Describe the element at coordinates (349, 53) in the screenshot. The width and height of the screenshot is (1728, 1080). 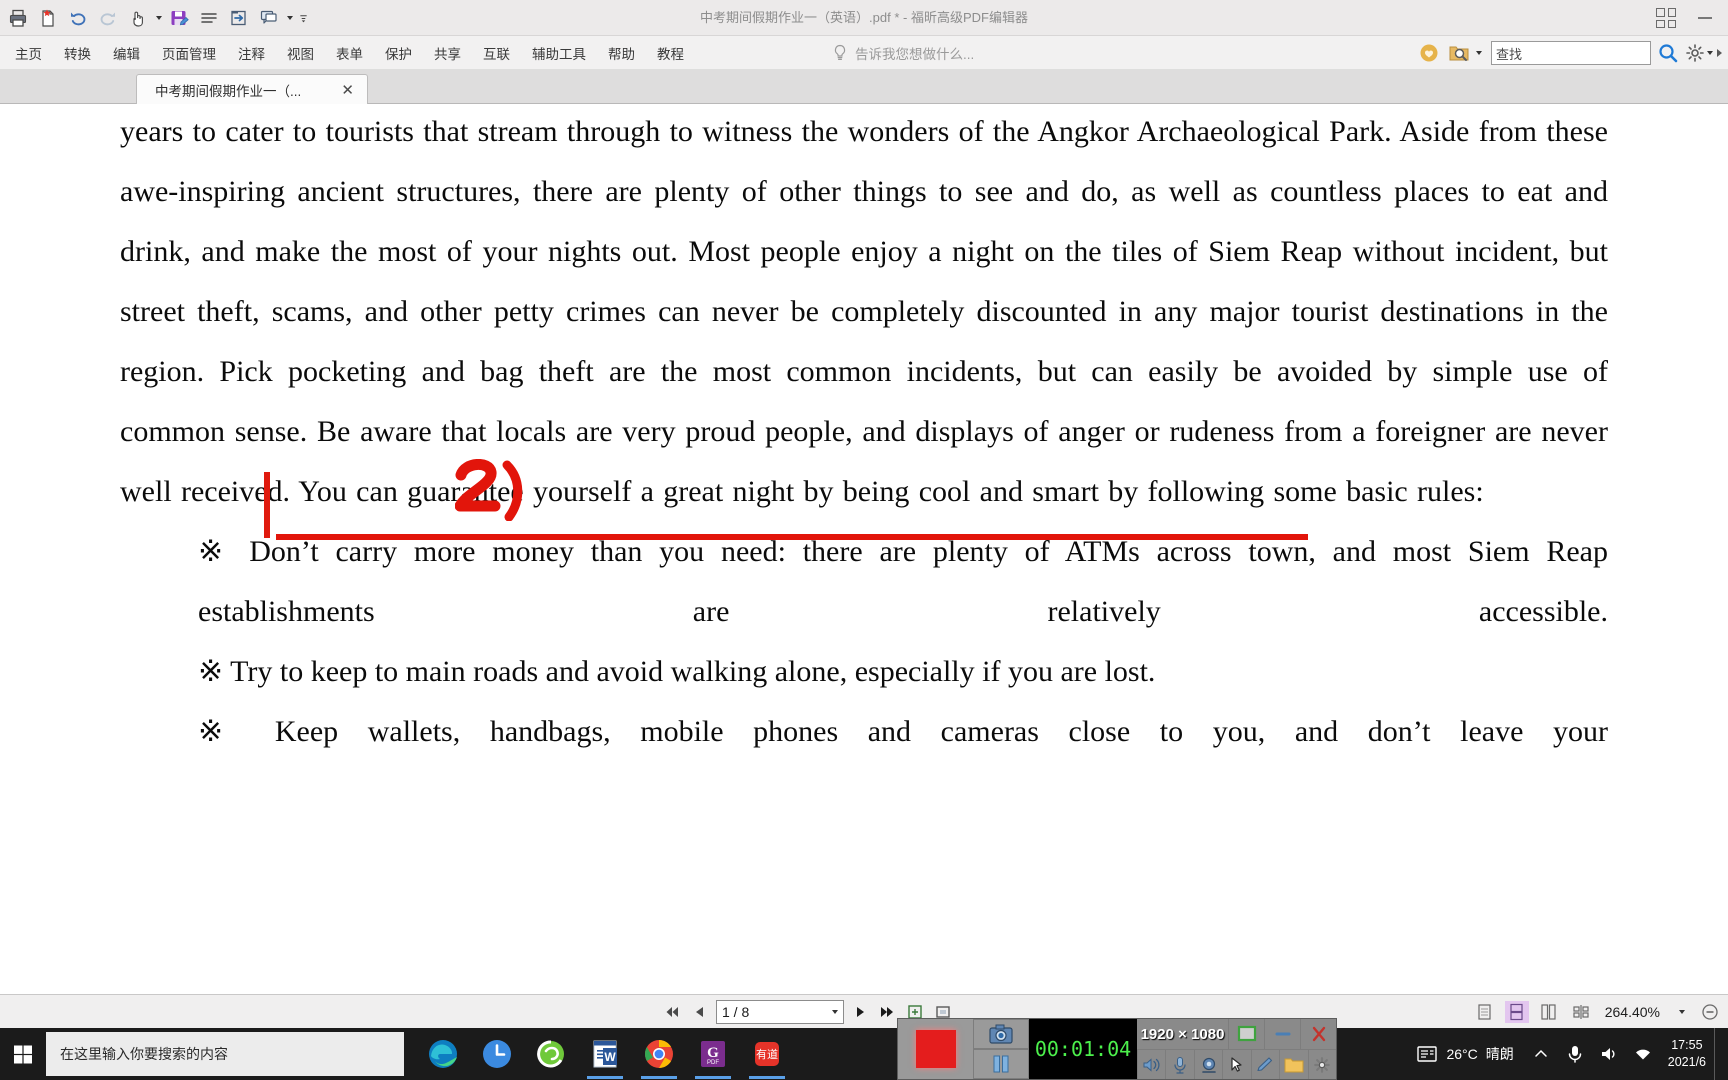
I see `menu-item-form: 表单` at that location.